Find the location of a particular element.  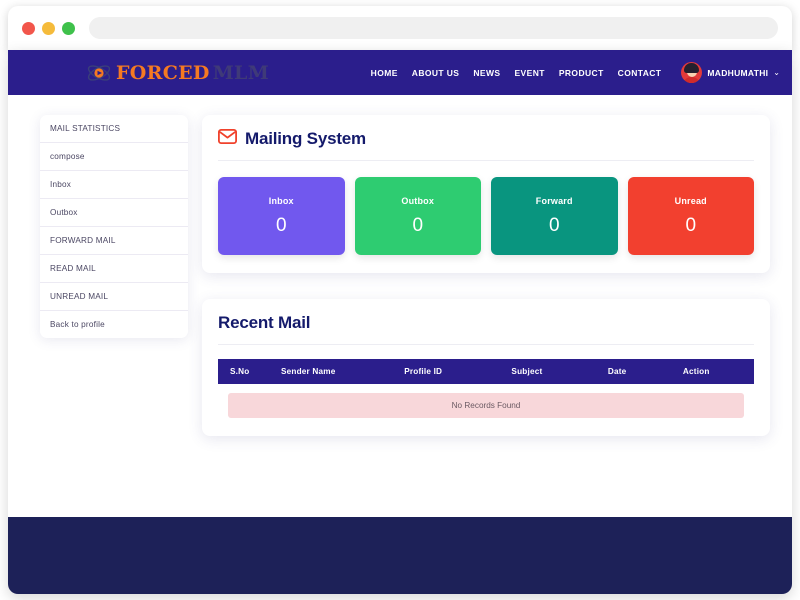

column-header-subject: Subject is located at coordinates (555, 371).